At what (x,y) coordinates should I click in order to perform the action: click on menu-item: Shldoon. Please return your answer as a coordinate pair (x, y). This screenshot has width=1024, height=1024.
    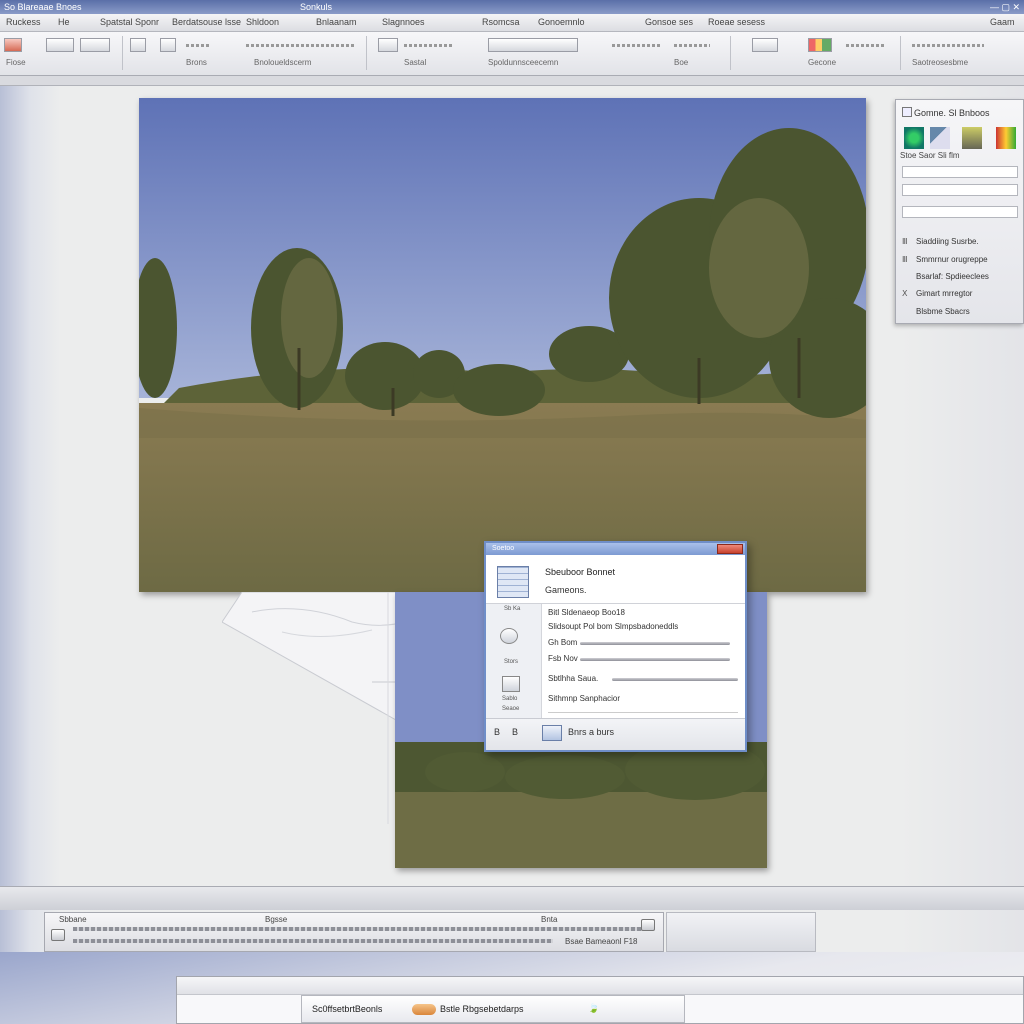
    Looking at the image, I should click on (262, 22).